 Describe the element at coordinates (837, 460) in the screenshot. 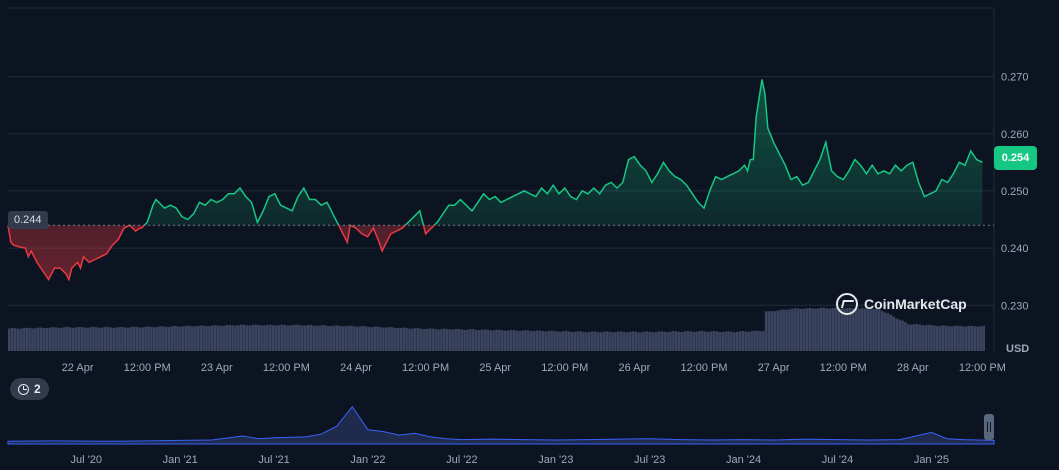

I see `navigator-x-tick-label: Jul '24` at that location.